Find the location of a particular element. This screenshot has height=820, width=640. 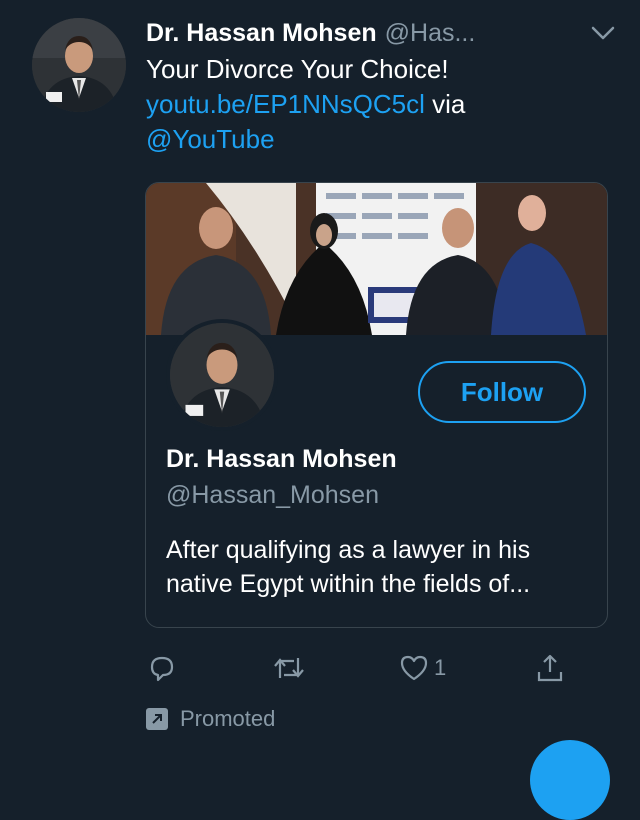

via-text: via is located at coordinates (445, 104).